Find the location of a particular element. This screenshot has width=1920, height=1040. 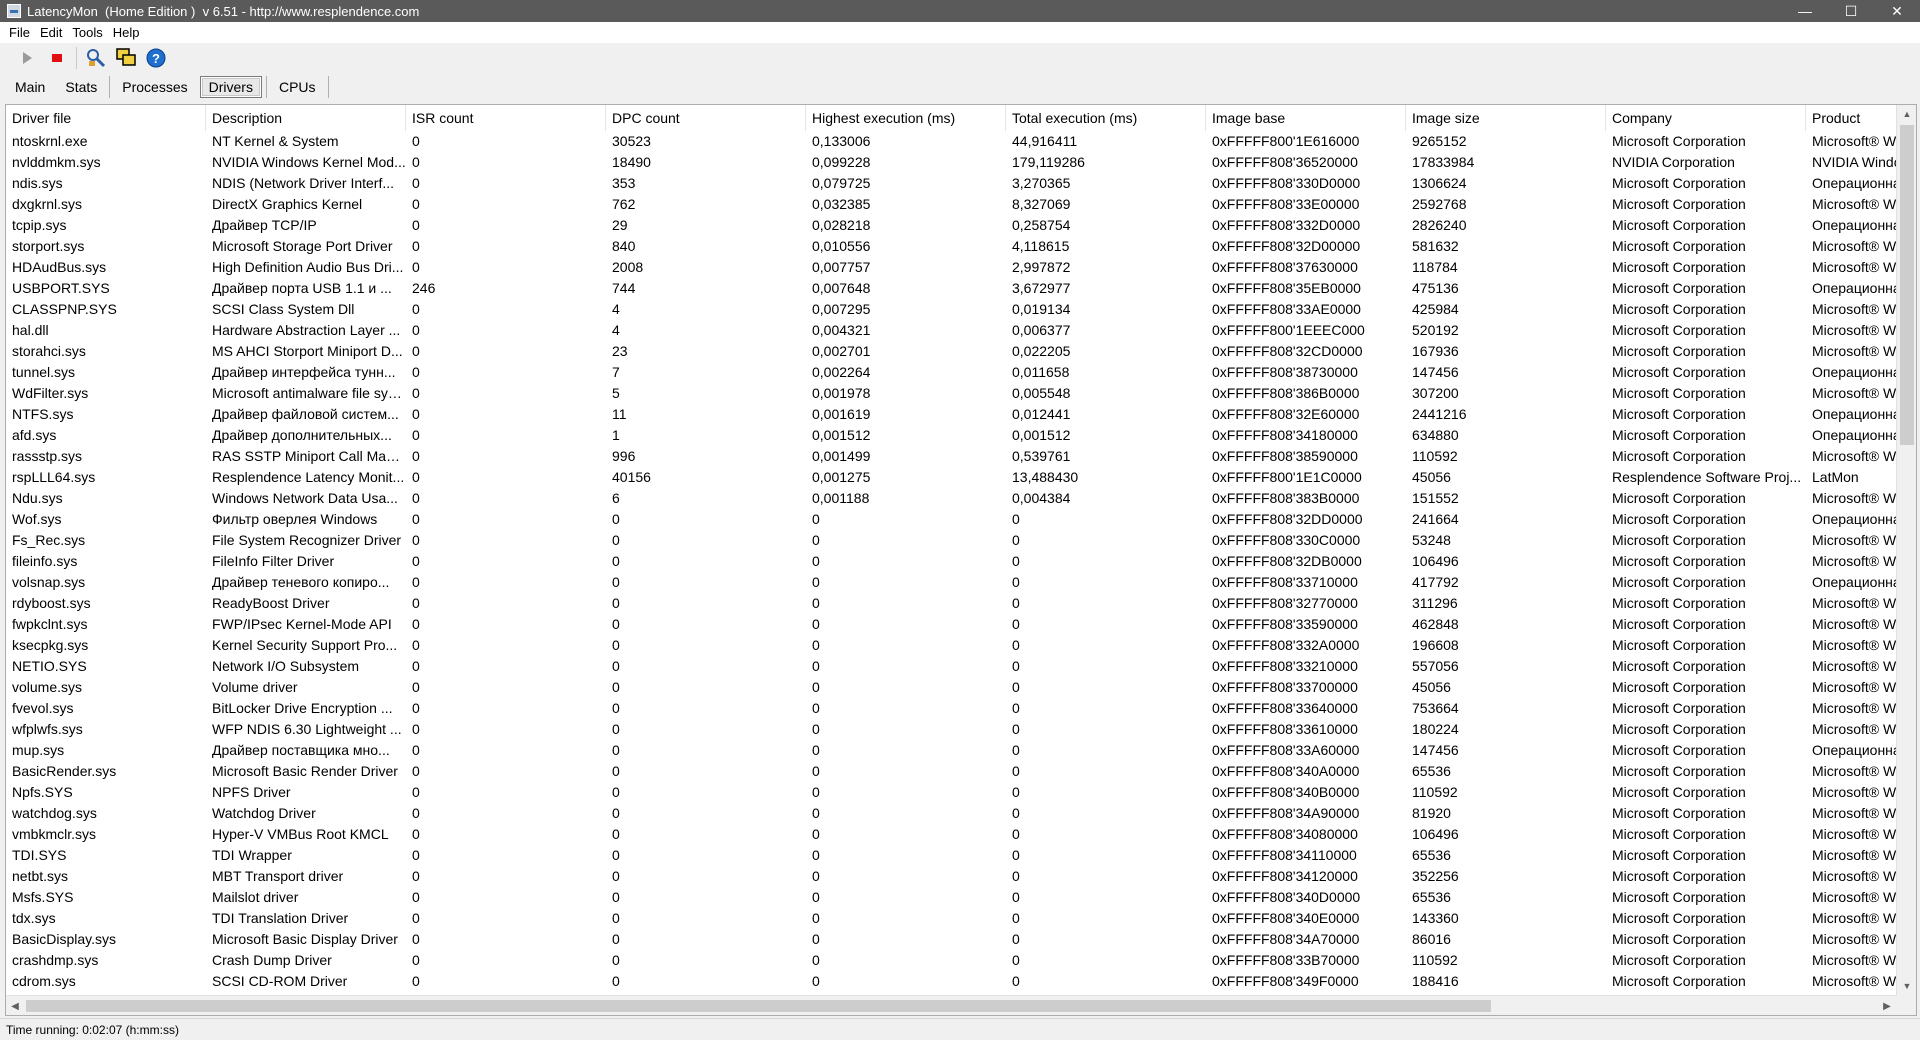

column-header-isr-count: ISR count is located at coordinates (506, 118).